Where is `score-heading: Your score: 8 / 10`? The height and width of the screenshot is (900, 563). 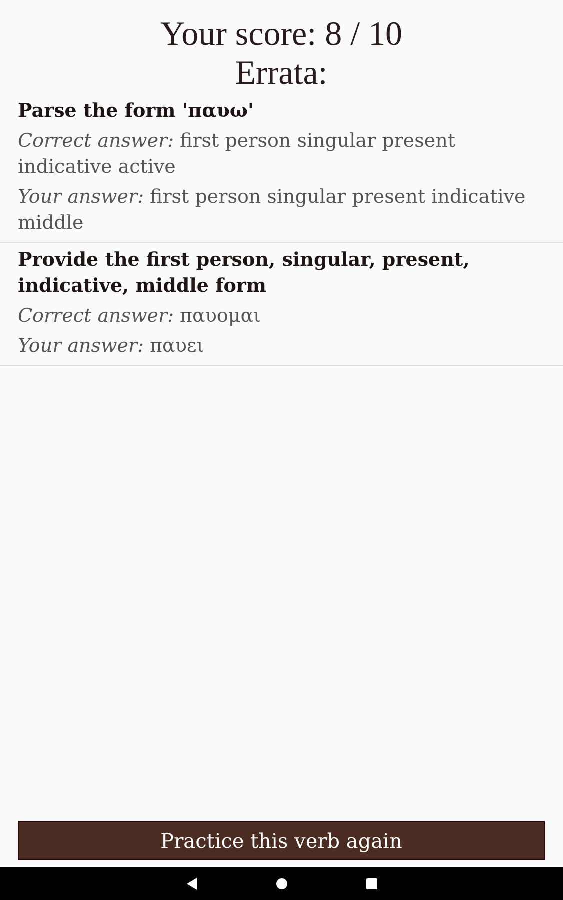 score-heading: Your score: 8 / 10 is located at coordinates (281, 35).